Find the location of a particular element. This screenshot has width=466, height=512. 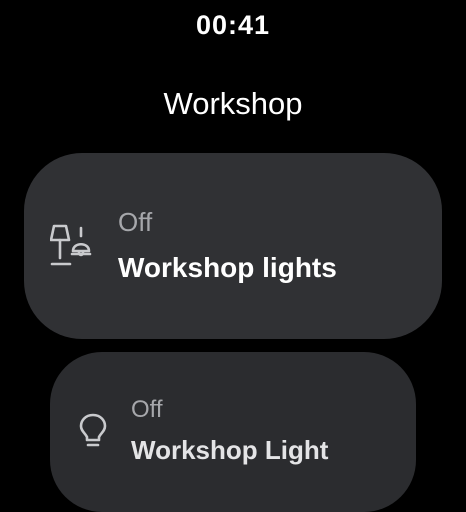

page-title: Workshop is located at coordinates (233, 103).